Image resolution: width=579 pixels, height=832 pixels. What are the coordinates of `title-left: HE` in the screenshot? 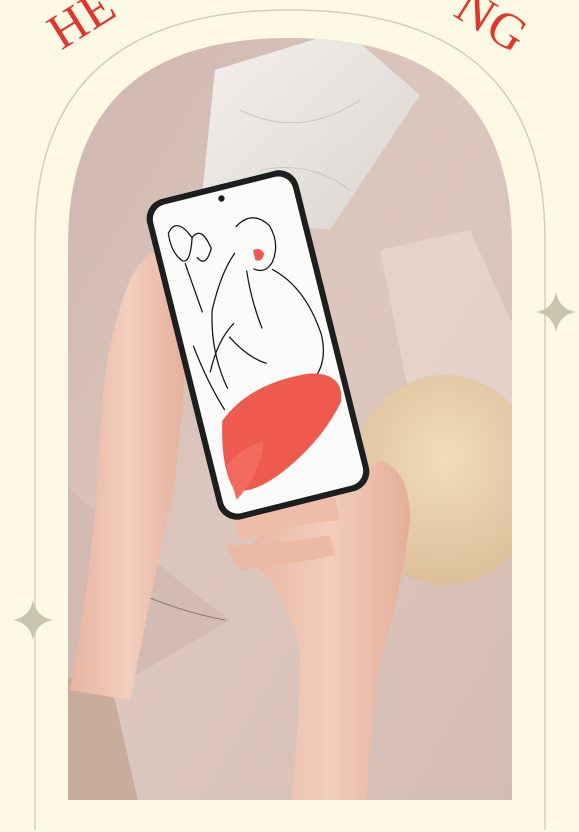 It's located at (81, 30).